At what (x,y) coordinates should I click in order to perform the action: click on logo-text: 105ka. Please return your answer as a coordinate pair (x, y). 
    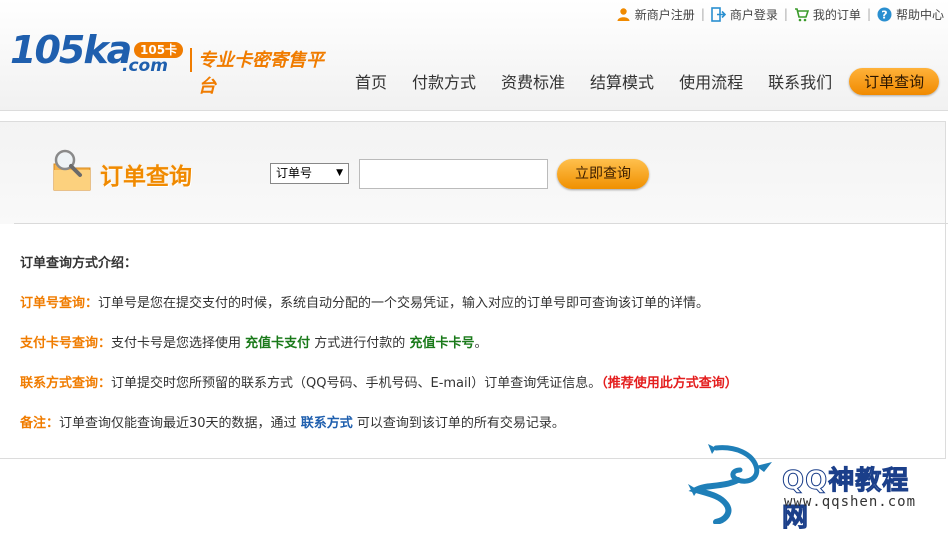
    Looking at the image, I should click on (71, 50).